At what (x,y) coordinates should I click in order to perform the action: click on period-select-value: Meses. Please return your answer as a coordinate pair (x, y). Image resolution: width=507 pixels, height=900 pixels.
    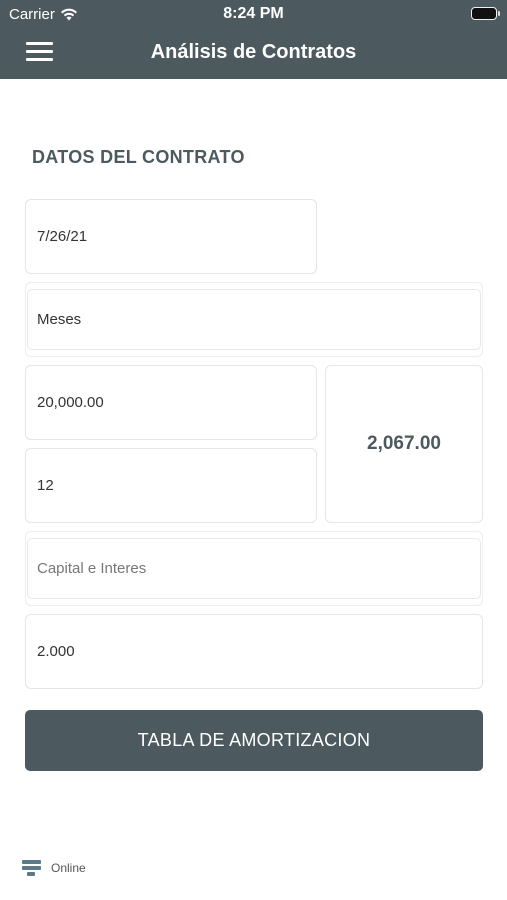
    Looking at the image, I should click on (59, 319).